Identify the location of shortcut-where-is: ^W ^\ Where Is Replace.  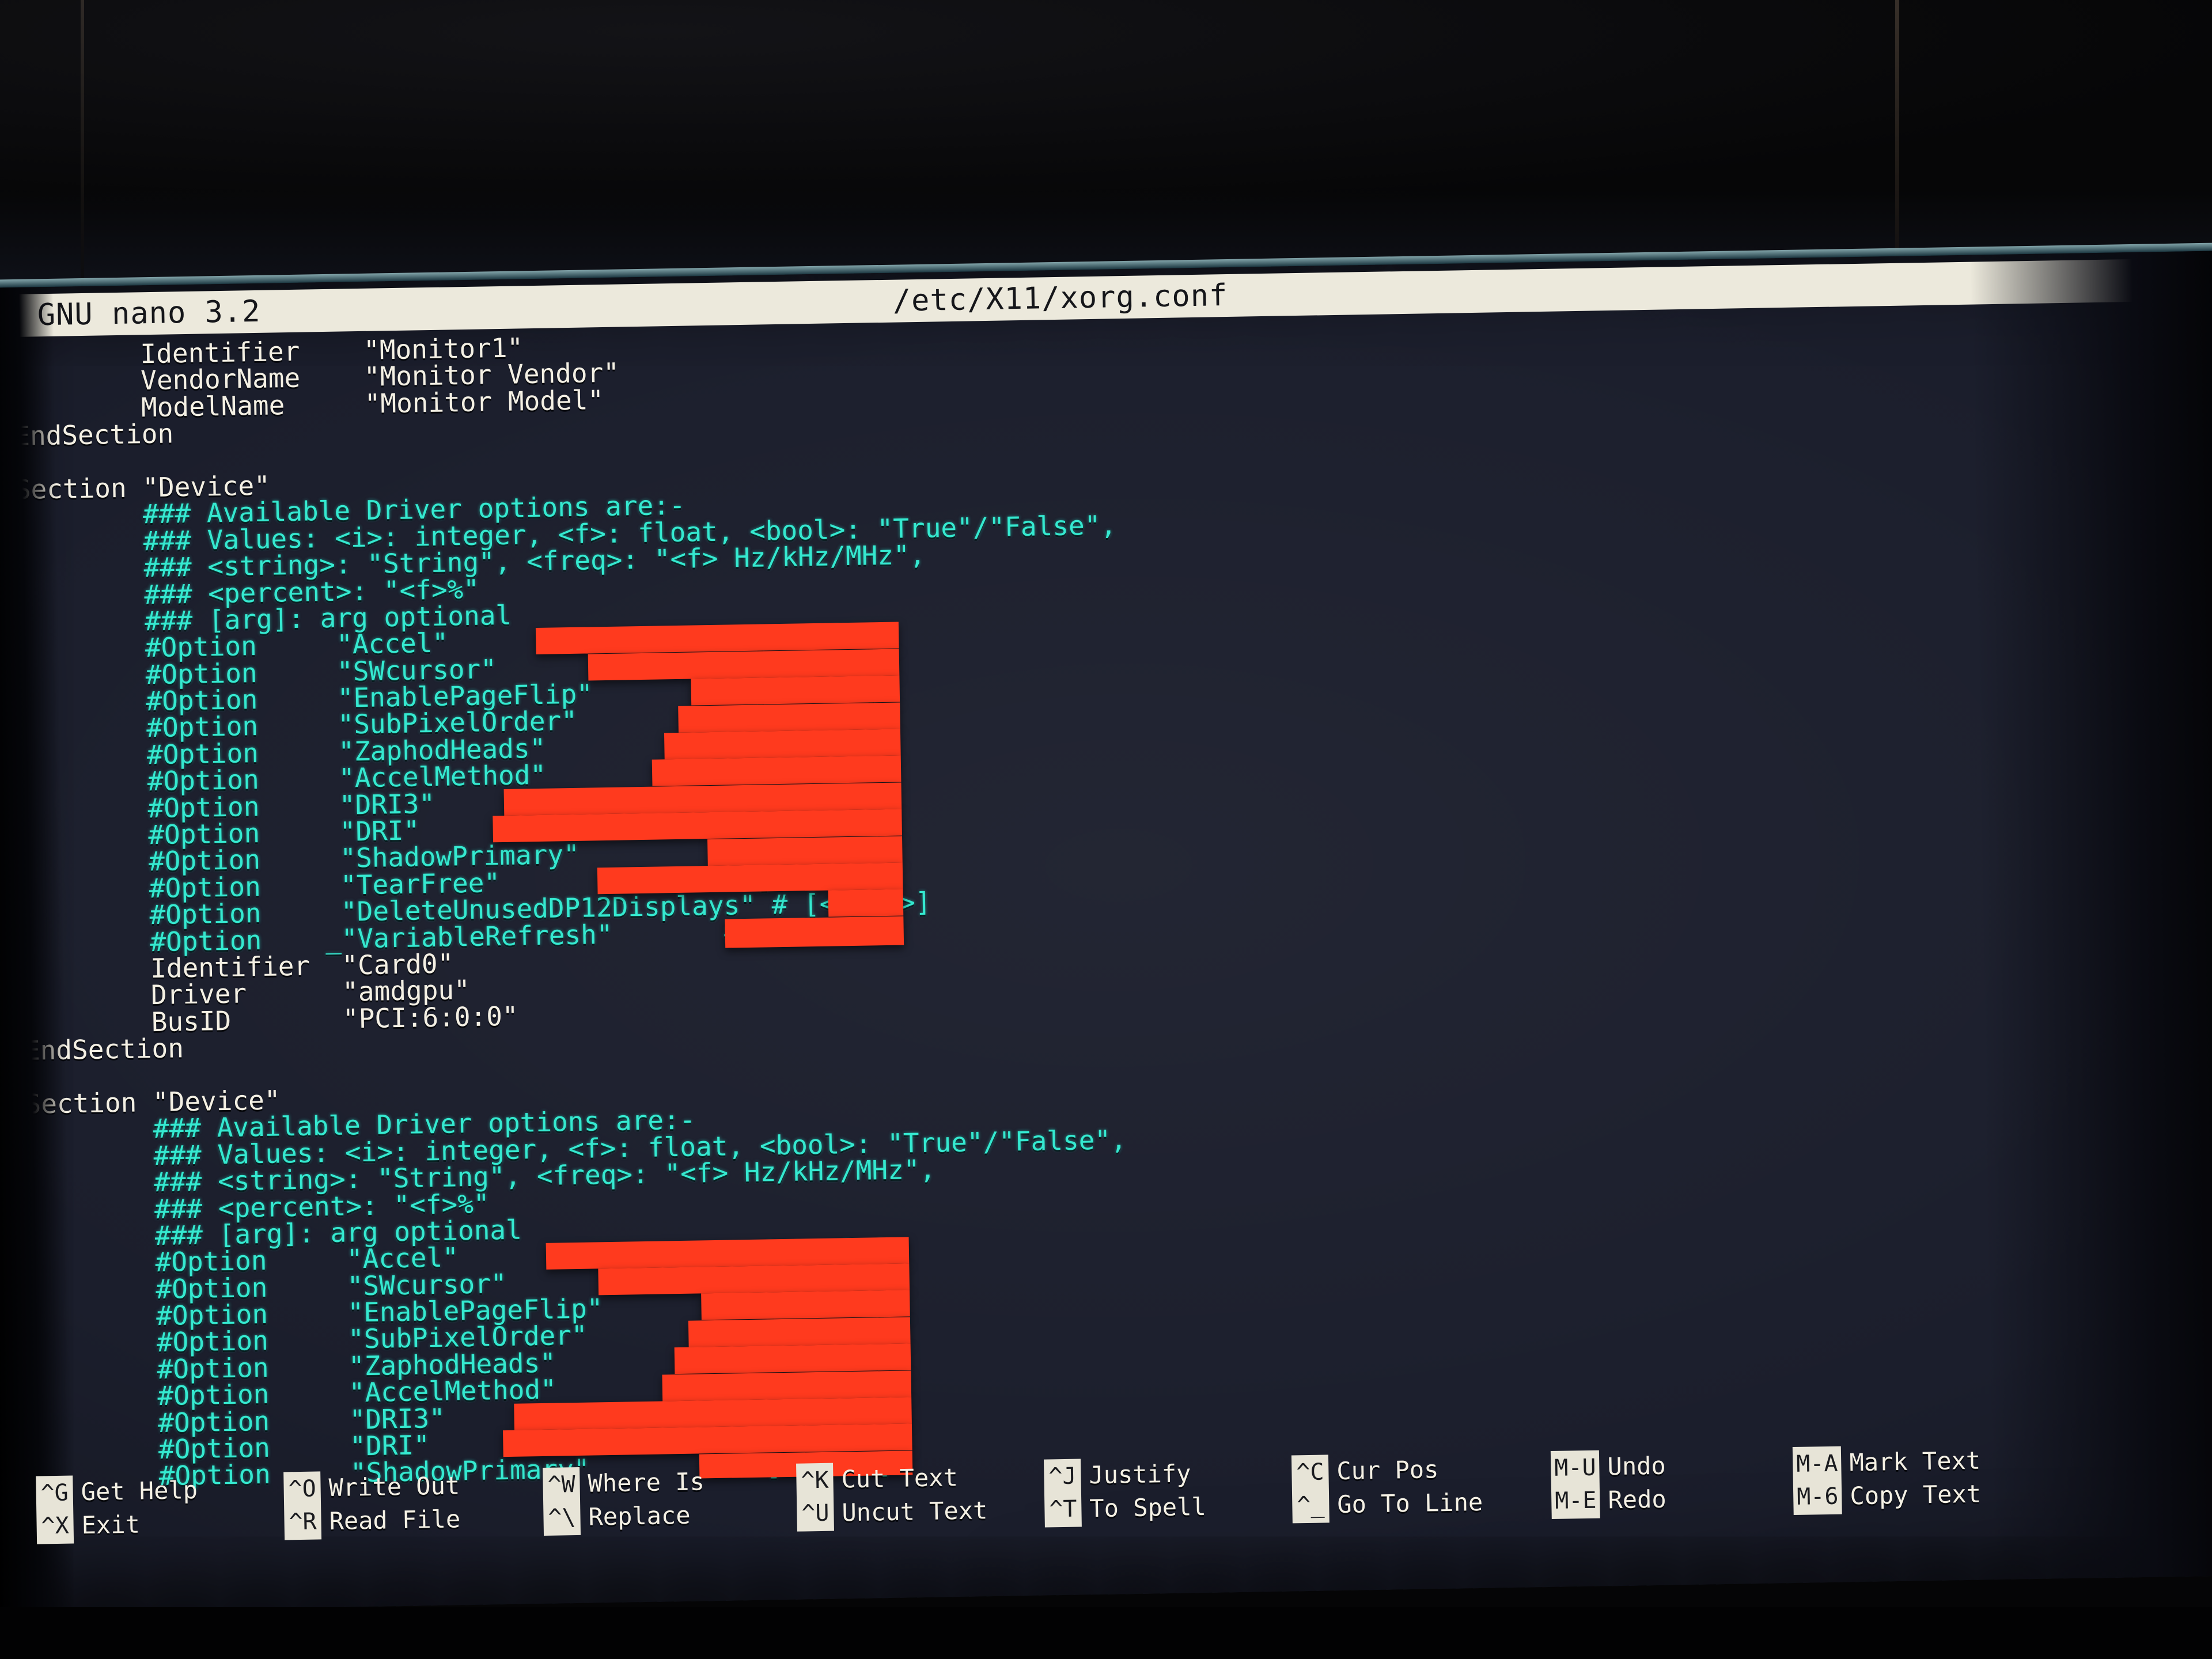
(670, 1500).